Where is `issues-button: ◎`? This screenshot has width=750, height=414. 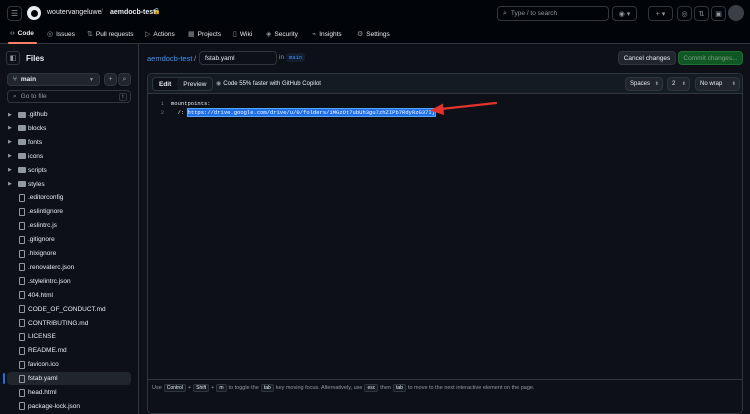
issues-button: ◎ is located at coordinates (684, 13).